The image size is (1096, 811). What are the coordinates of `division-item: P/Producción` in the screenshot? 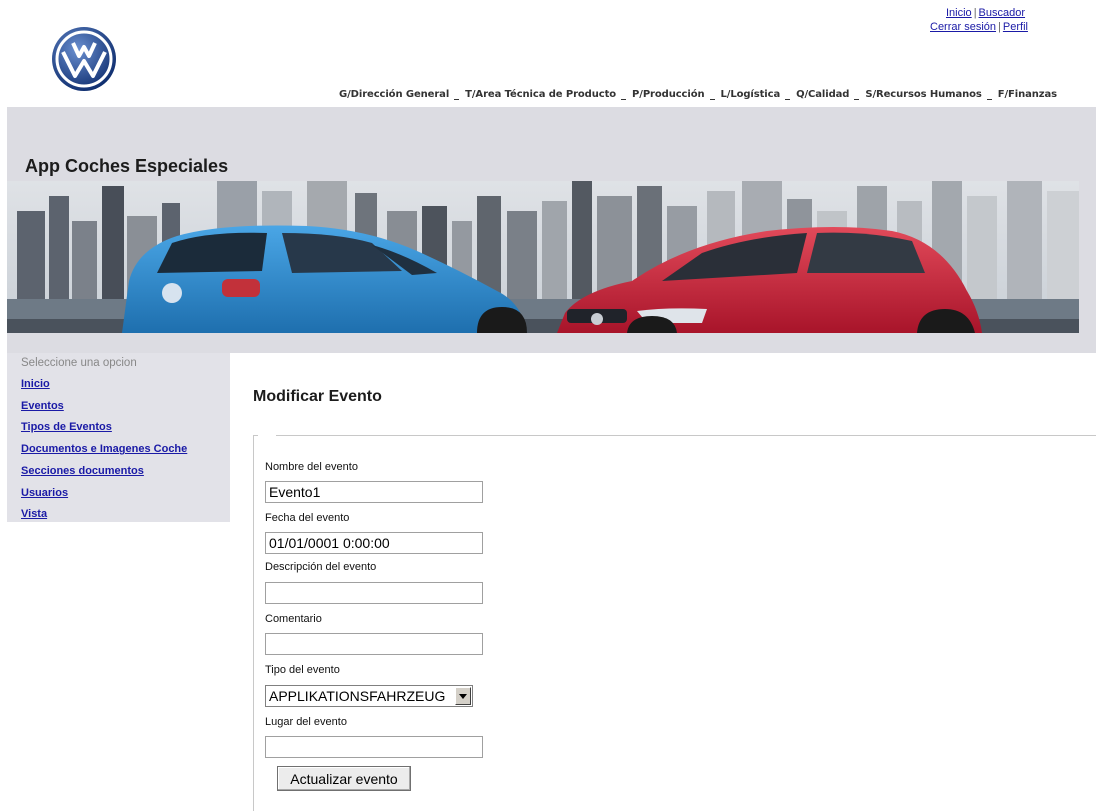 It's located at (668, 94).